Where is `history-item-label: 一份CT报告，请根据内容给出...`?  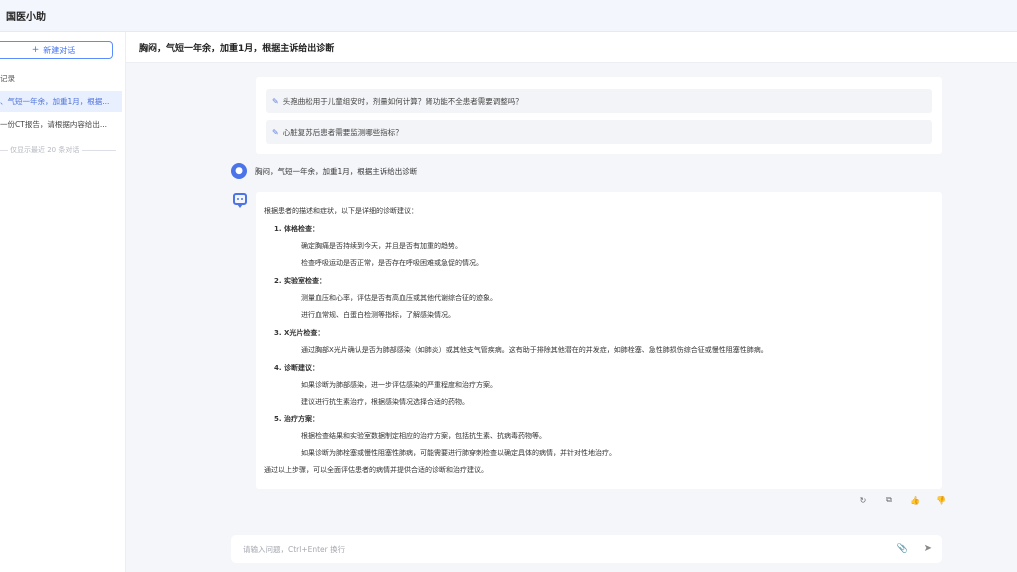 history-item-label: 一份CT报告，请根据内容给出... is located at coordinates (53, 124).